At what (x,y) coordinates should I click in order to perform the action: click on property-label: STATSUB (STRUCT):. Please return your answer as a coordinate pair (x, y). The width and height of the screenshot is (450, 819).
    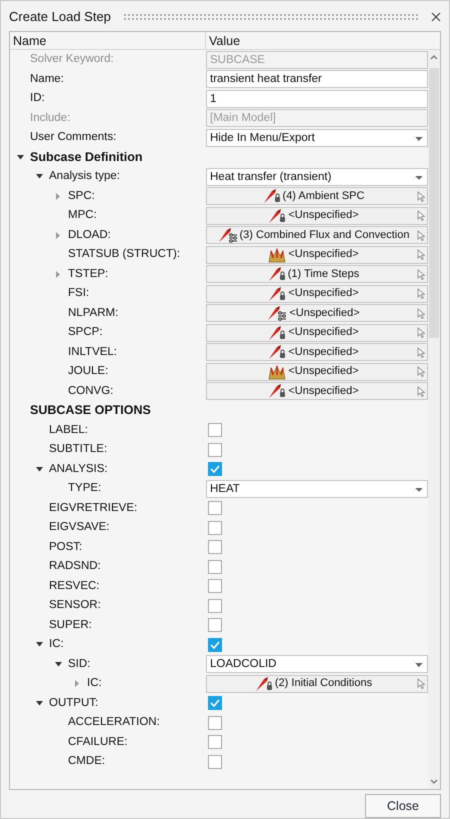
    Looking at the image, I should click on (124, 254).